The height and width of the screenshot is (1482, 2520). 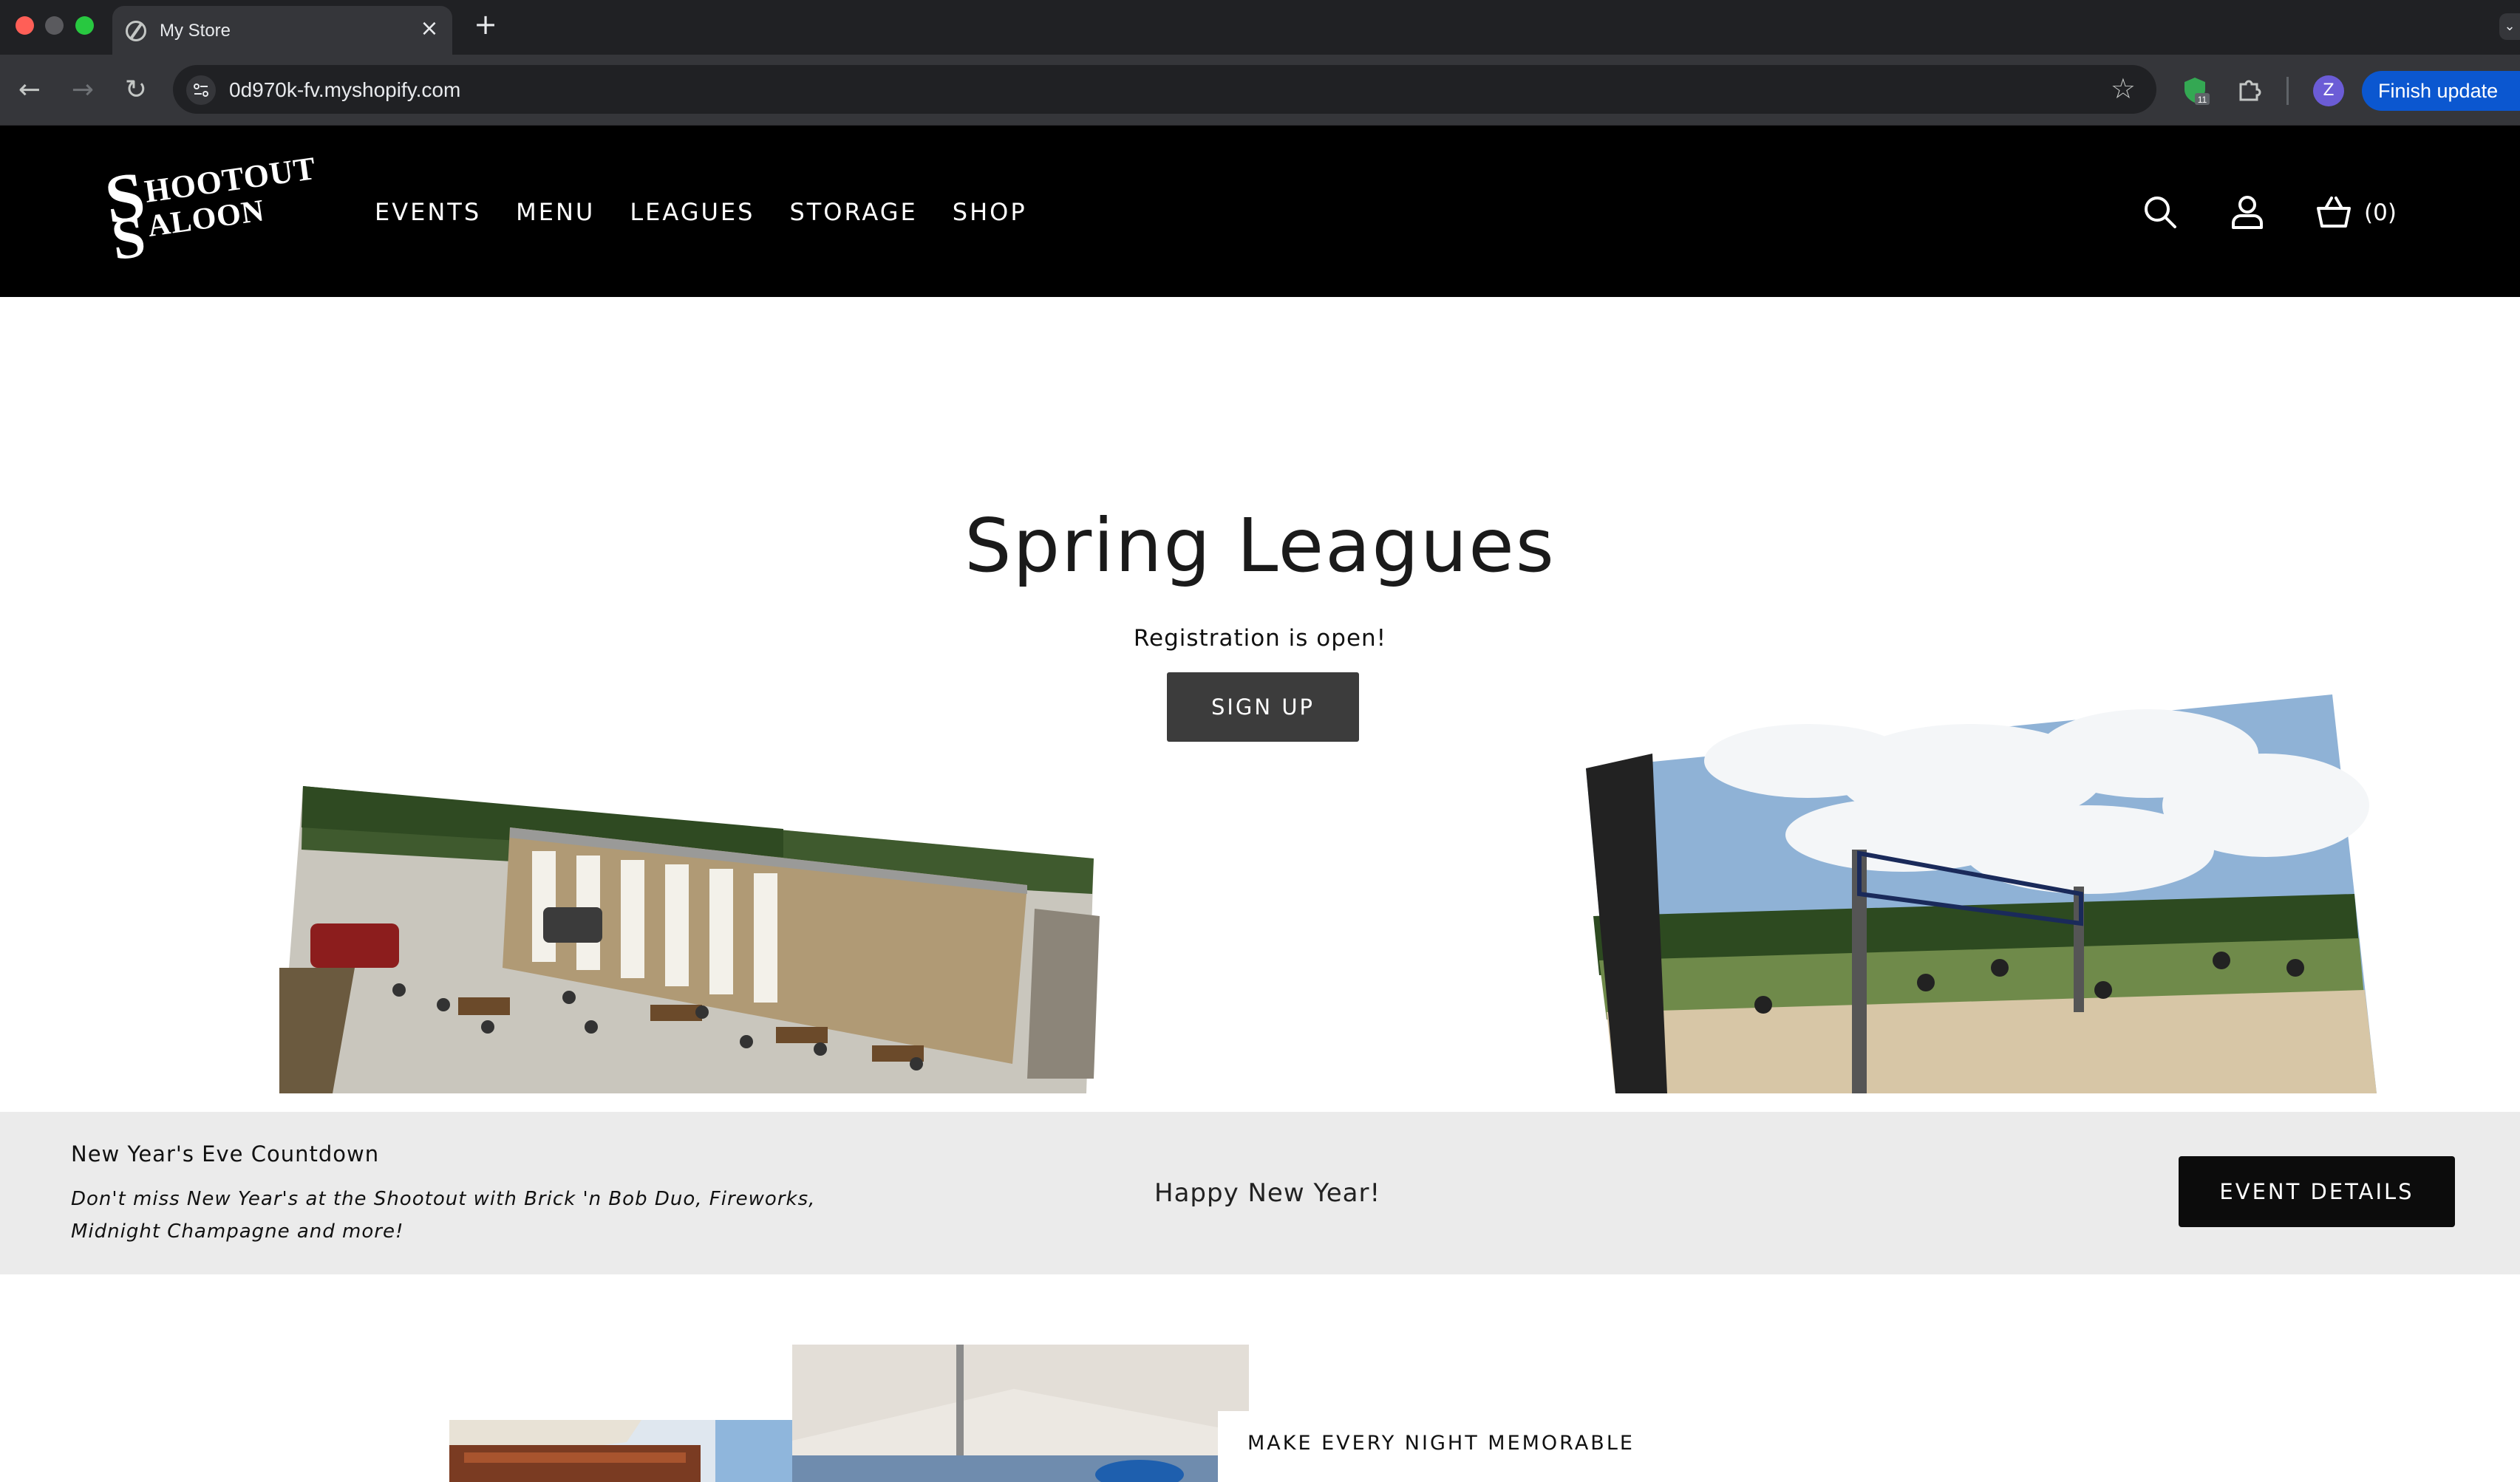 I want to click on finish-update-button: Finish update, so click(x=2441, y=91).